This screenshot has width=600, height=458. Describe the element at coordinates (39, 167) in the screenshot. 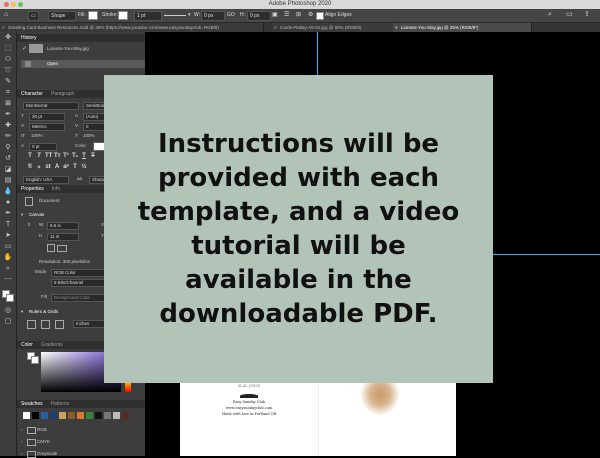

I see `old-style-button: ℴ` at that location.